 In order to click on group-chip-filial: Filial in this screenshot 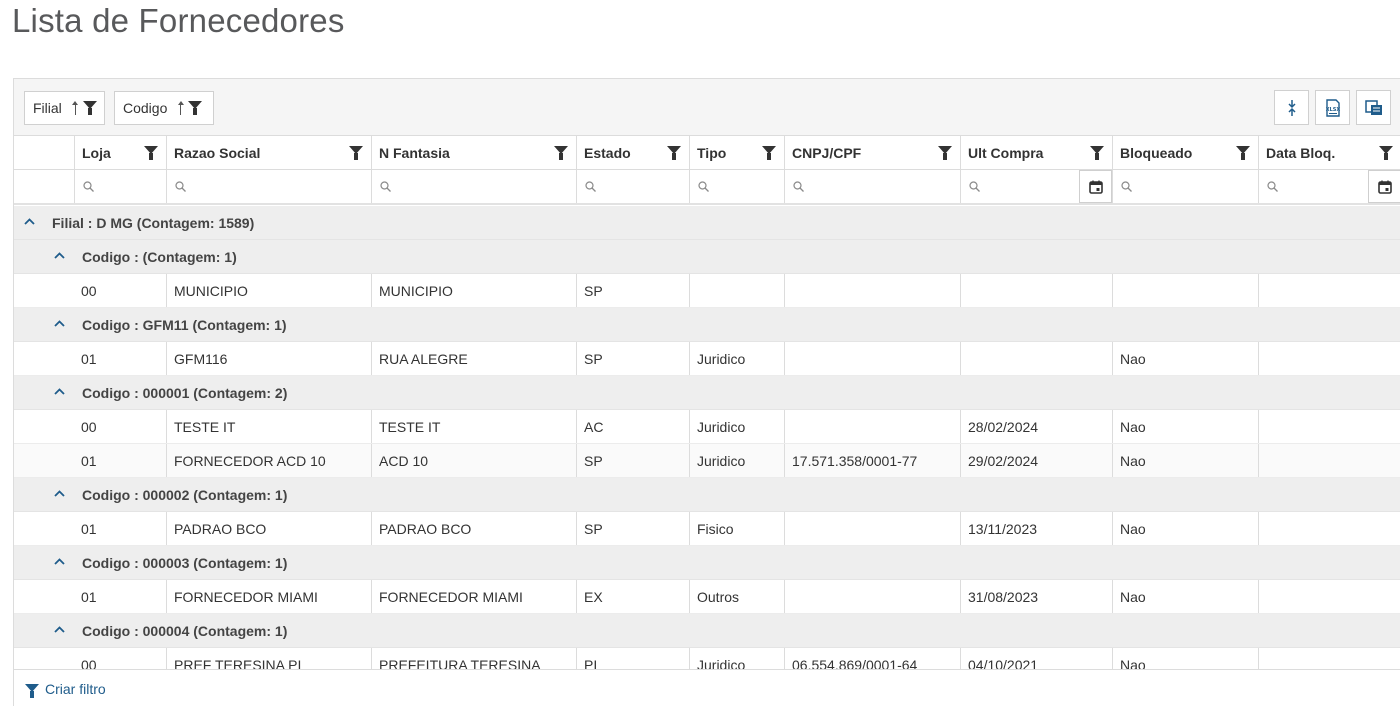, I will do `click(64, 108)`.